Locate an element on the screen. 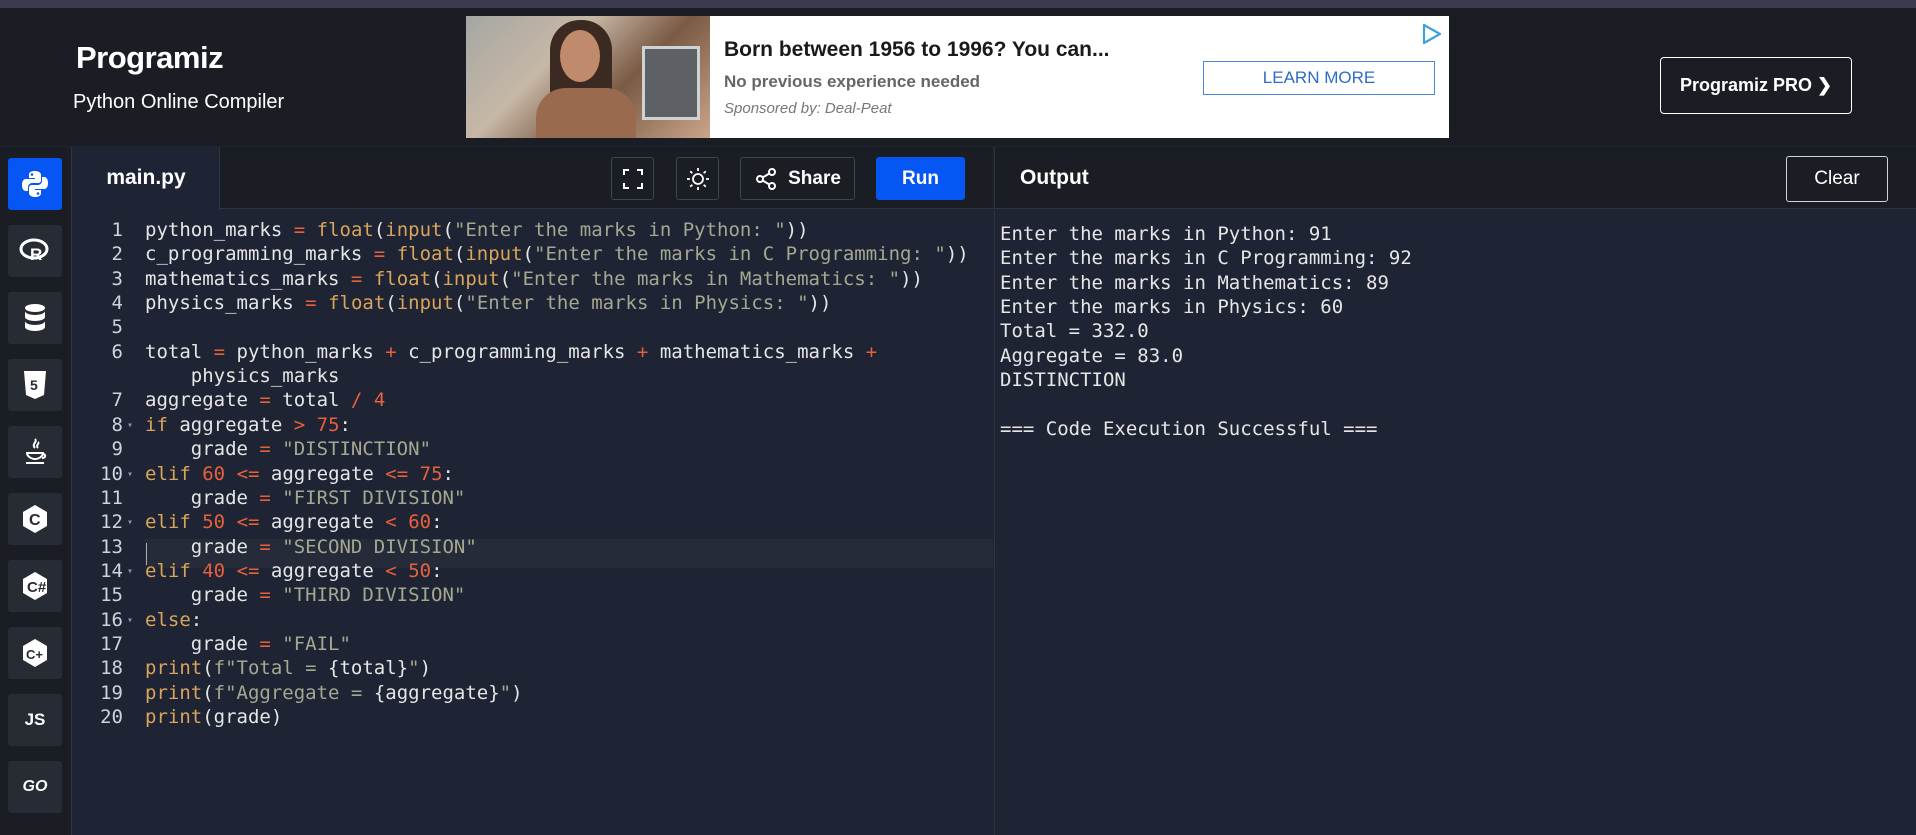  ad-learn-more-button: LEARN MORE is located at coordinates (1319, 78).